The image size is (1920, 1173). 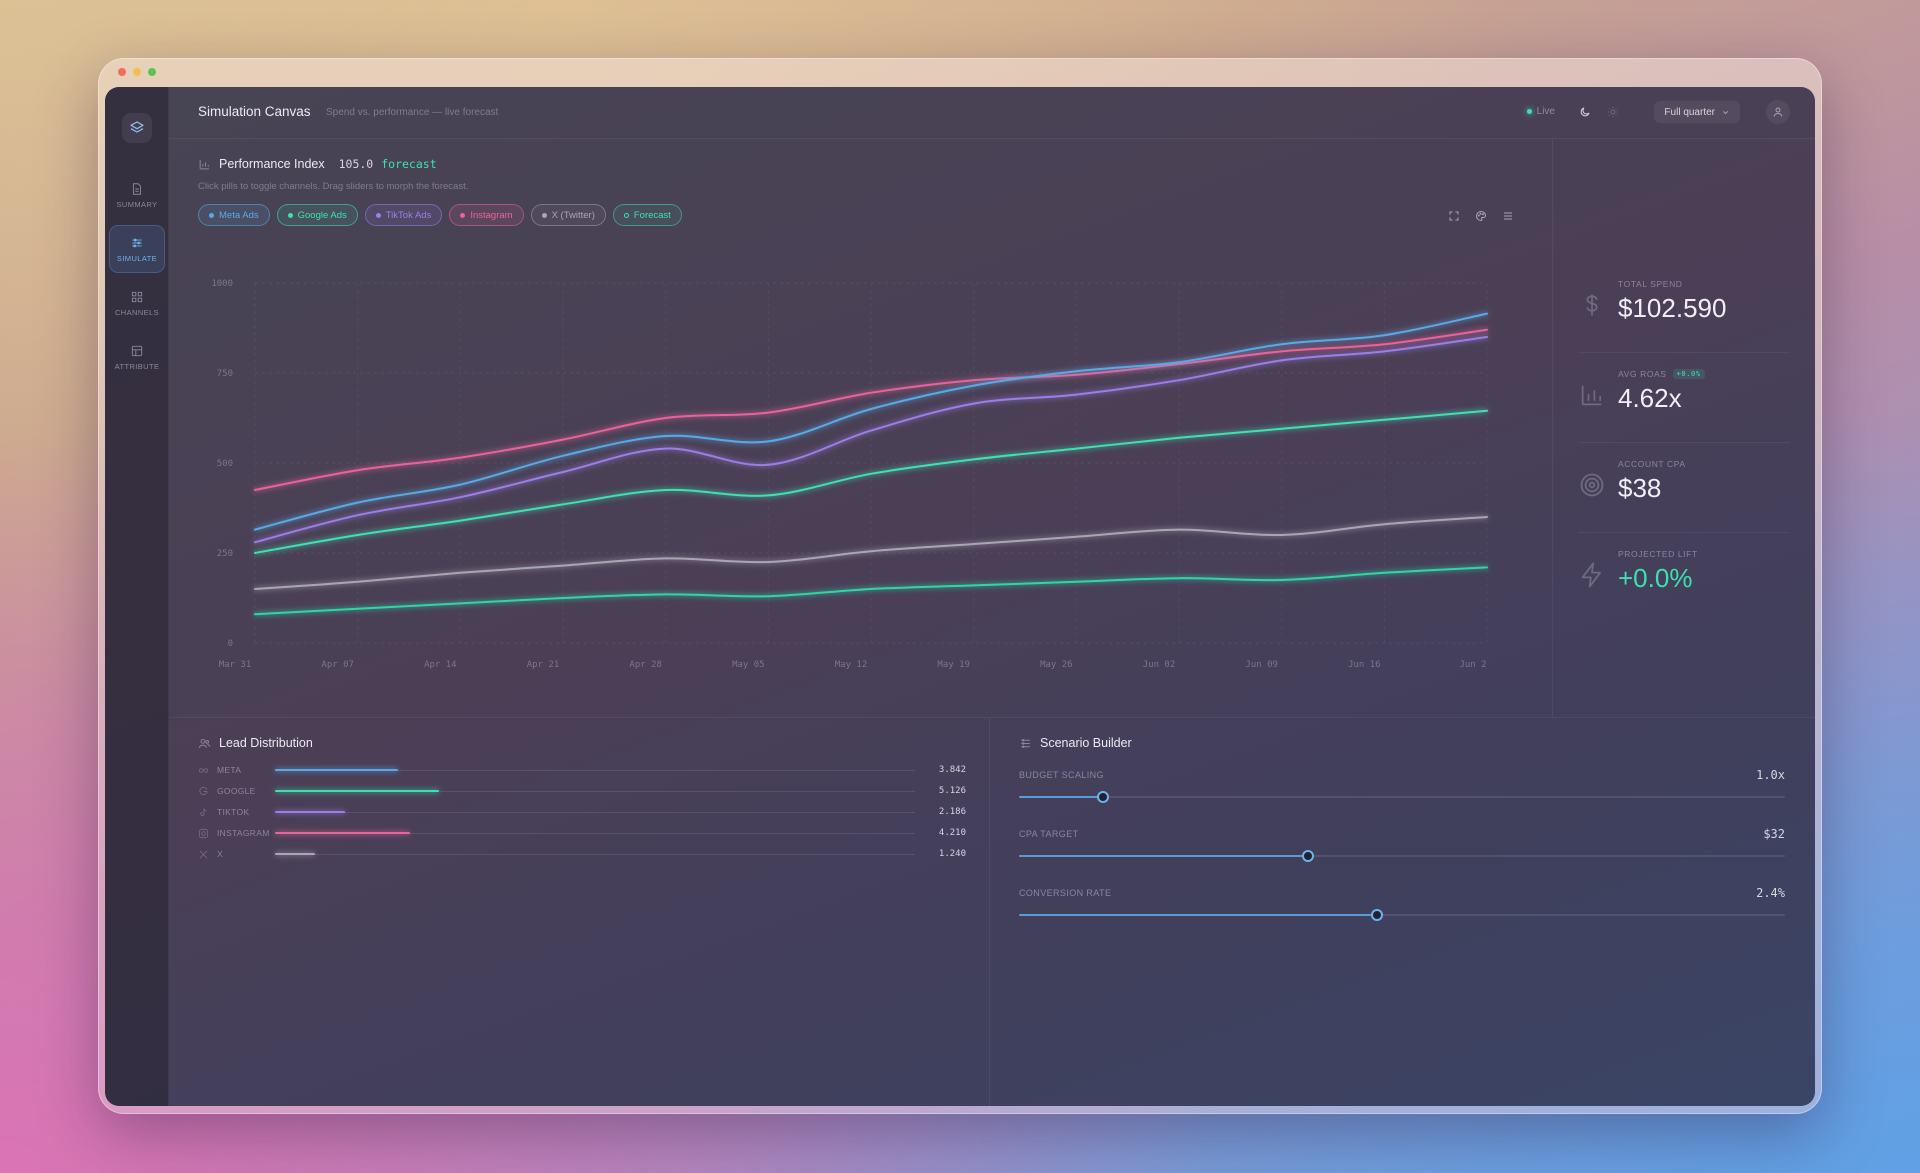 What do you see at coordinates (1697, 112) in the screenshot?
I see `period-select: Full quarter` at bounding box center [1697, 112].